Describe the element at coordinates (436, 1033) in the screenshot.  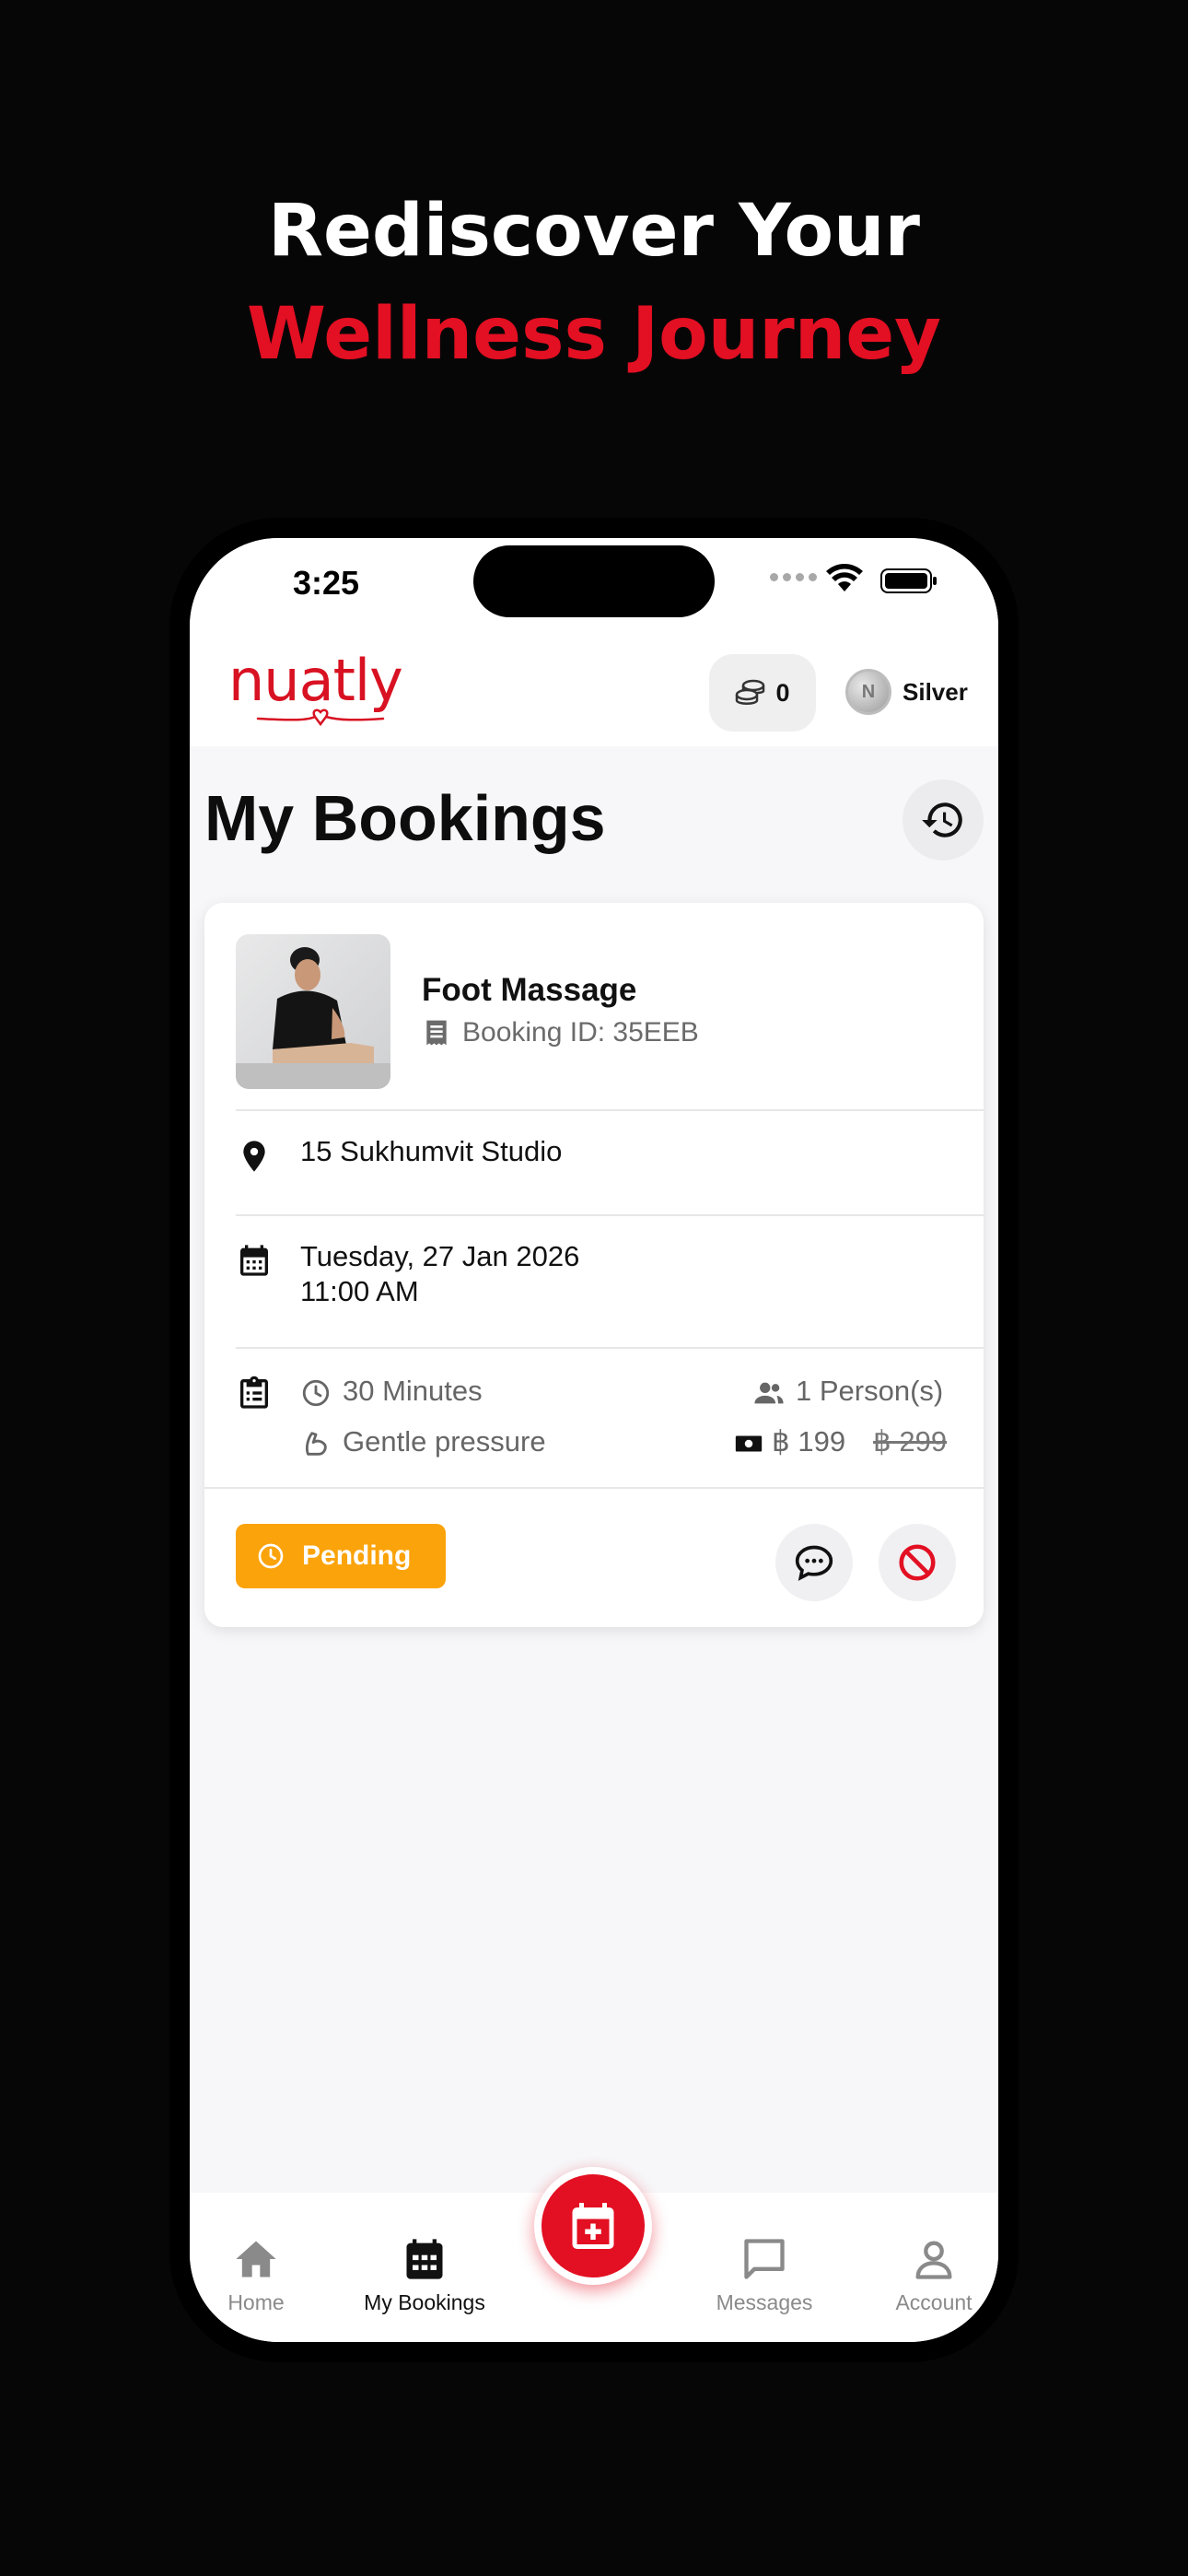
I see `receipt-icon` at that location.